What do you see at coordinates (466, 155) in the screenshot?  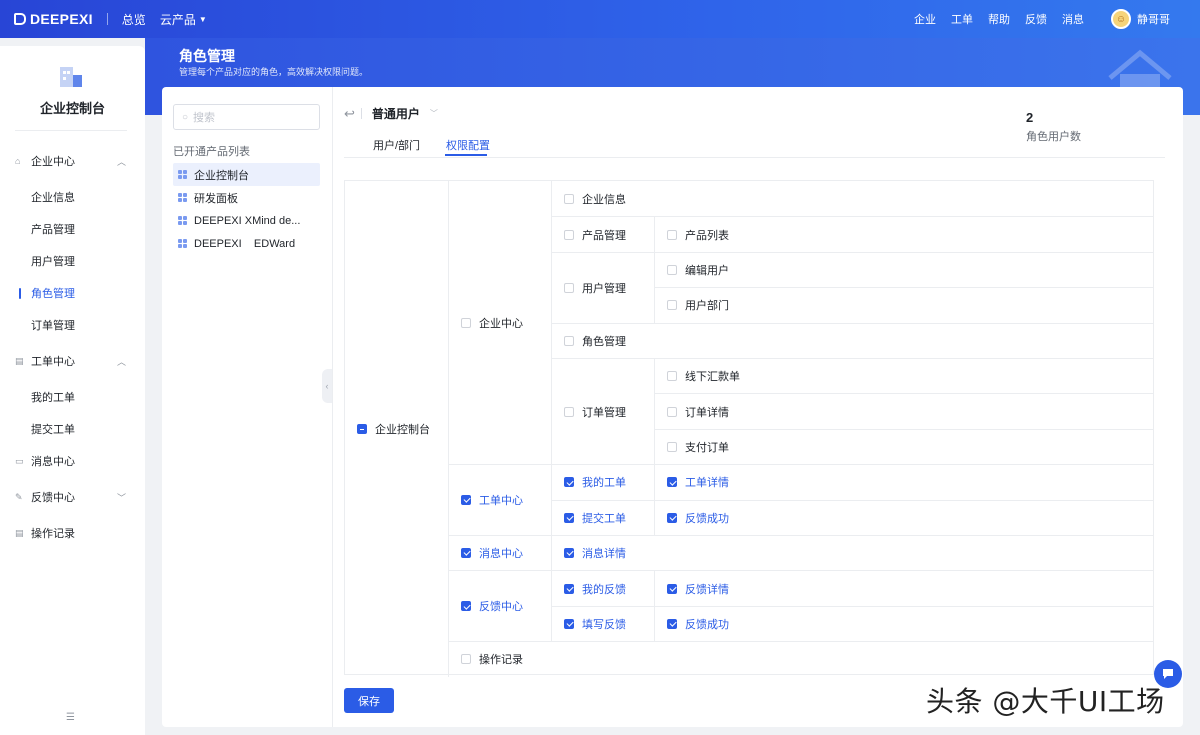 I see `active-tab-indicator` at bounding box center [466, 155].